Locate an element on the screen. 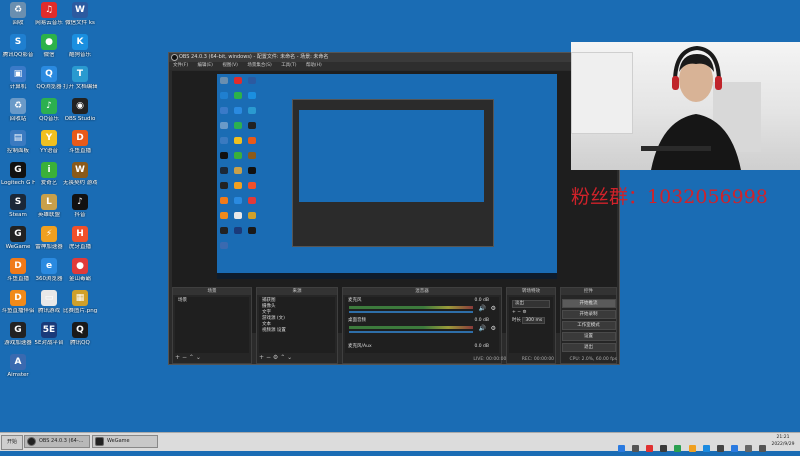 The height and width of the screenshot is (456, 800). desktop-icon: Q 腾讯QQ is located at coordinates (80, 334).